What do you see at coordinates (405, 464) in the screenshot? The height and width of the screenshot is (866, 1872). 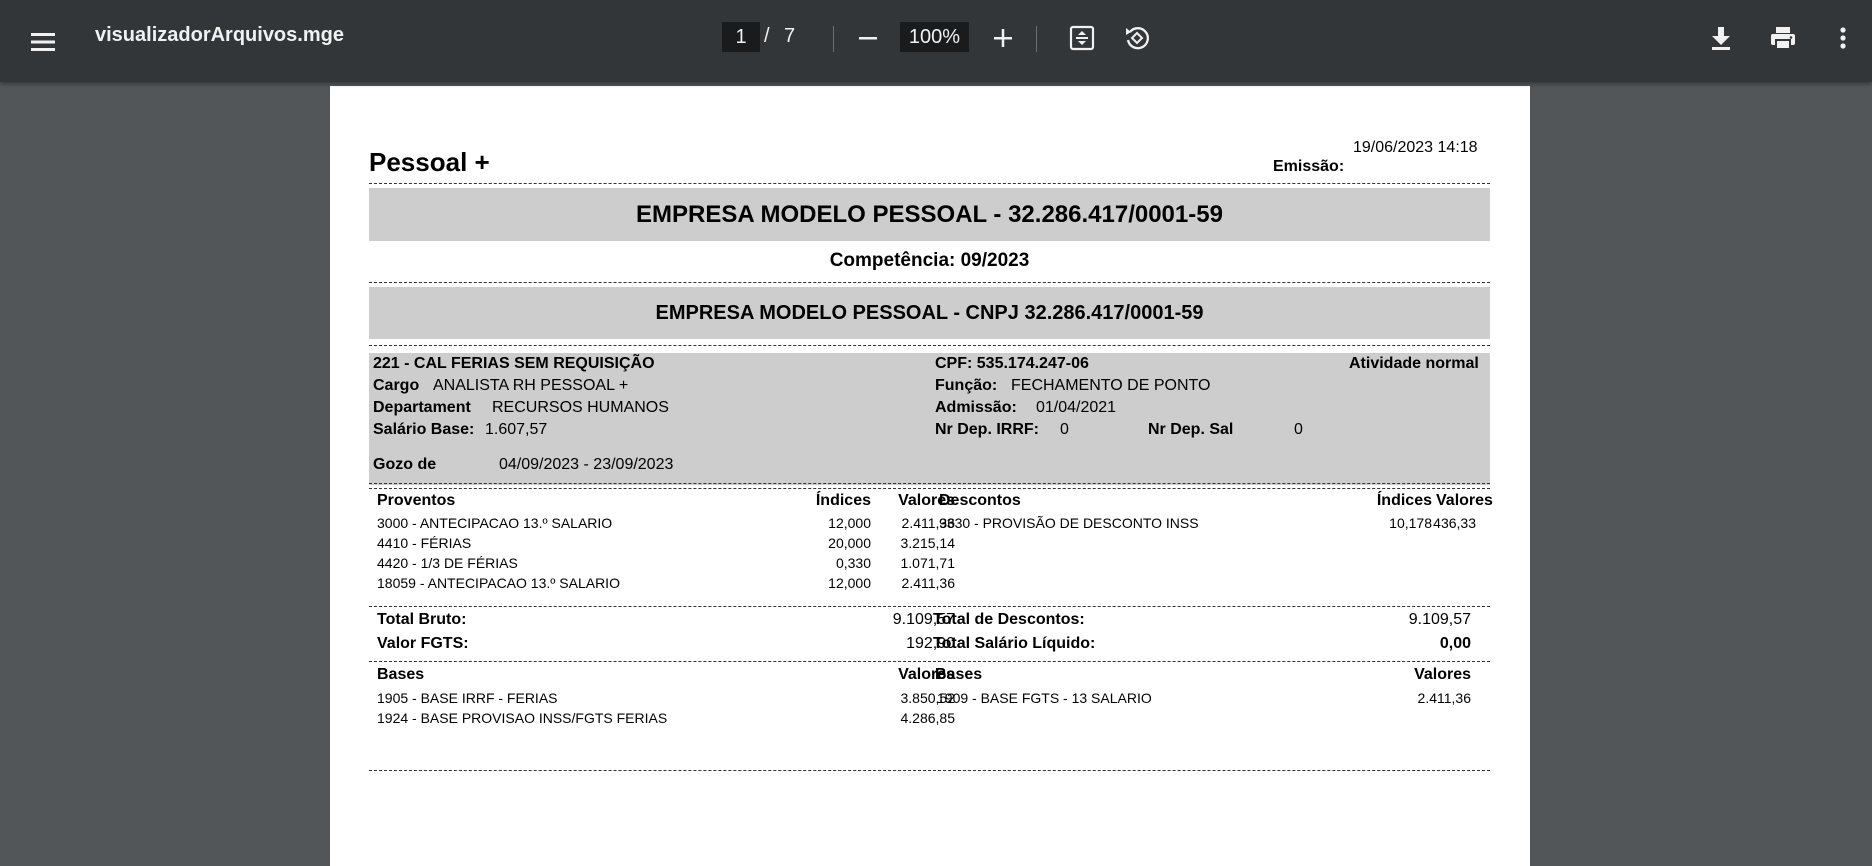 I see `gozo-label: Gozo de` at bounding box center [405, 464].